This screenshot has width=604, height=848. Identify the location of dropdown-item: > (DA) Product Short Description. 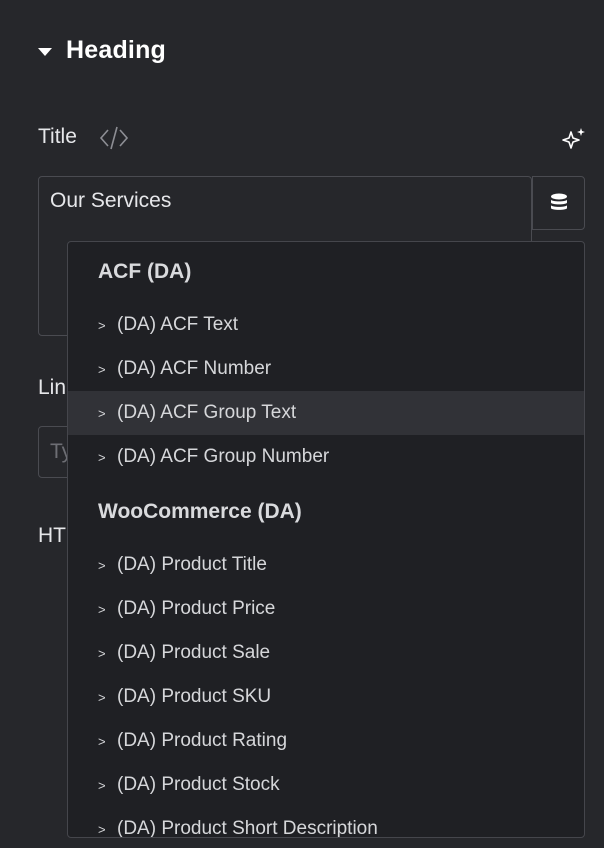
(326, 822).